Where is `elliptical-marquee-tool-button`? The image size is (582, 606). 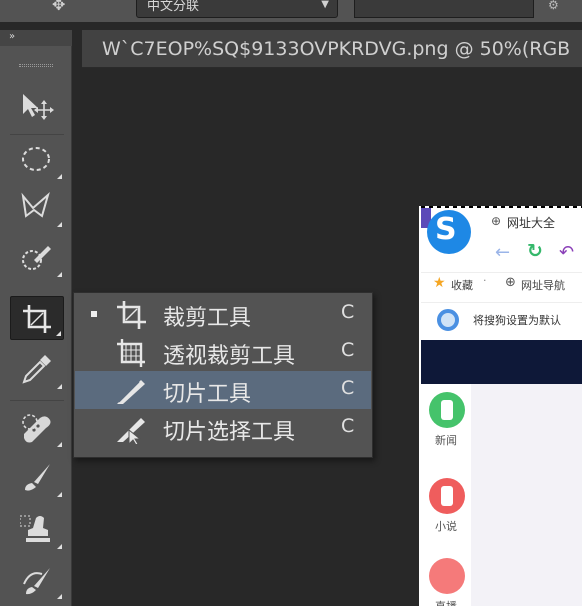
elliptical-marquee-tool-button is located at coordinates (37, 160).